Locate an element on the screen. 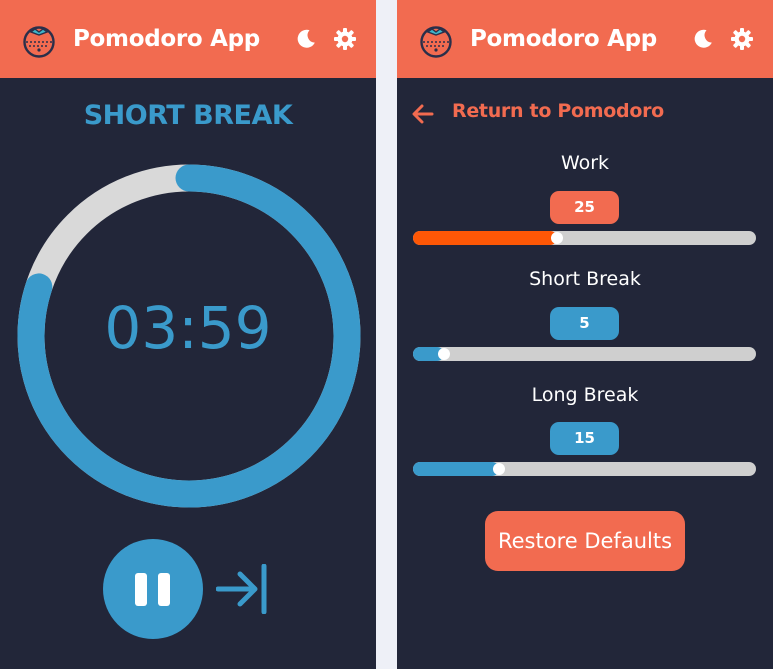 The width and height of the screenshot is (773, 669). work-slider is located at coordinates (584, 238).